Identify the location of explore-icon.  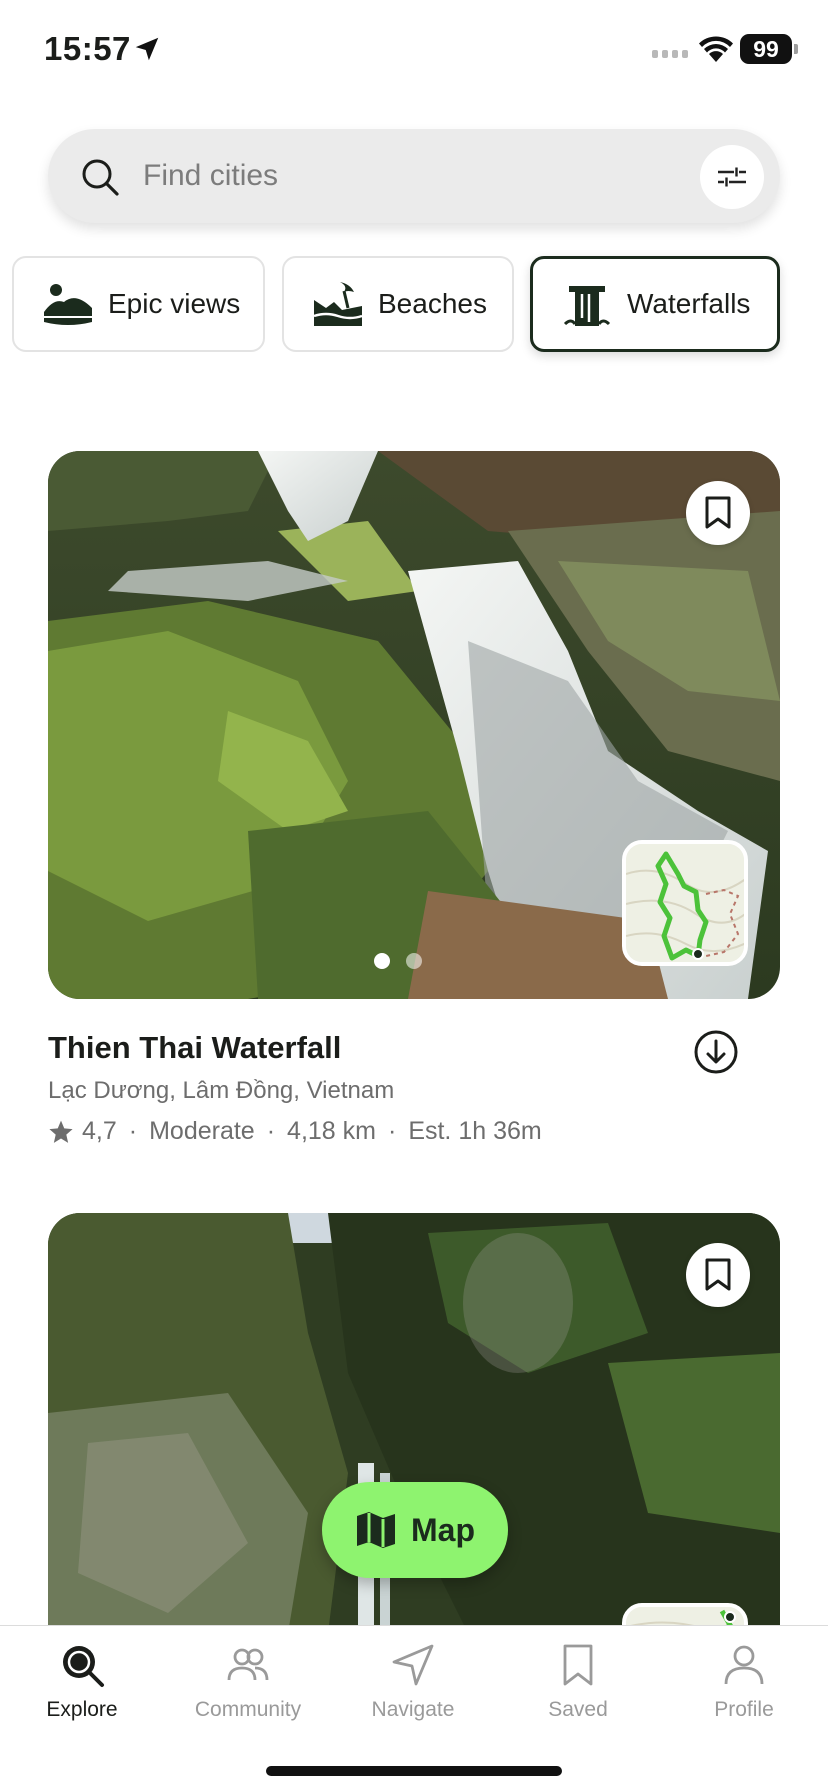
(83, 1666).